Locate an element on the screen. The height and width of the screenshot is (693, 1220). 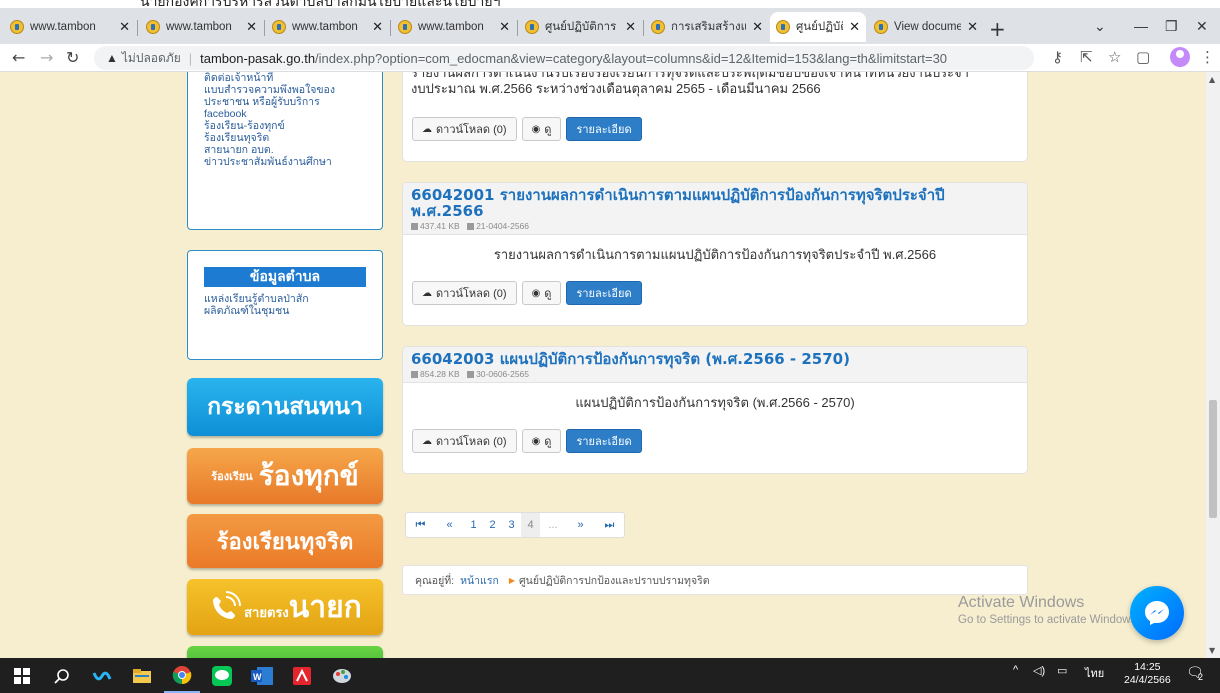
complaint-banner: ร้องเรียน ร้องทุกข์ is located at coordinates (285, 476).